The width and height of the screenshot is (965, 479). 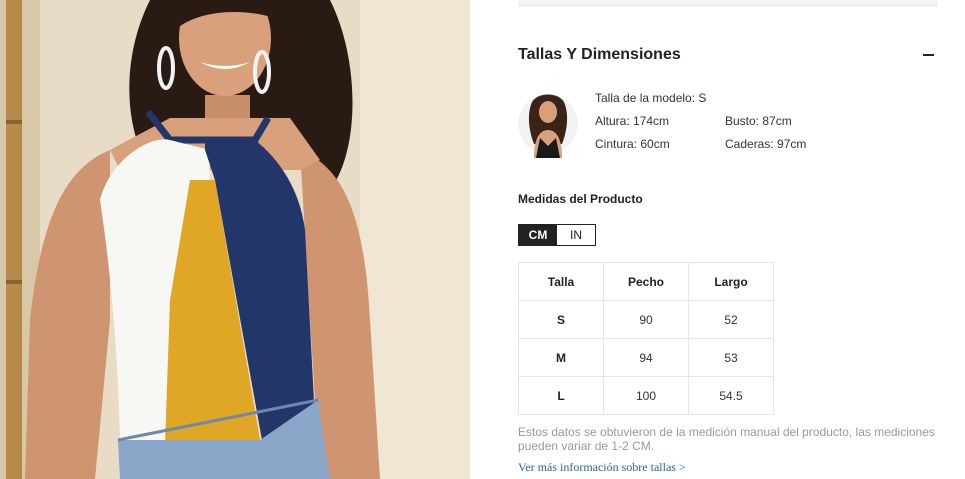 What do you see at coordinates (576, 235) in the screenshot?
I see `unit-in-button: IN` at bounding box center [576, 235].